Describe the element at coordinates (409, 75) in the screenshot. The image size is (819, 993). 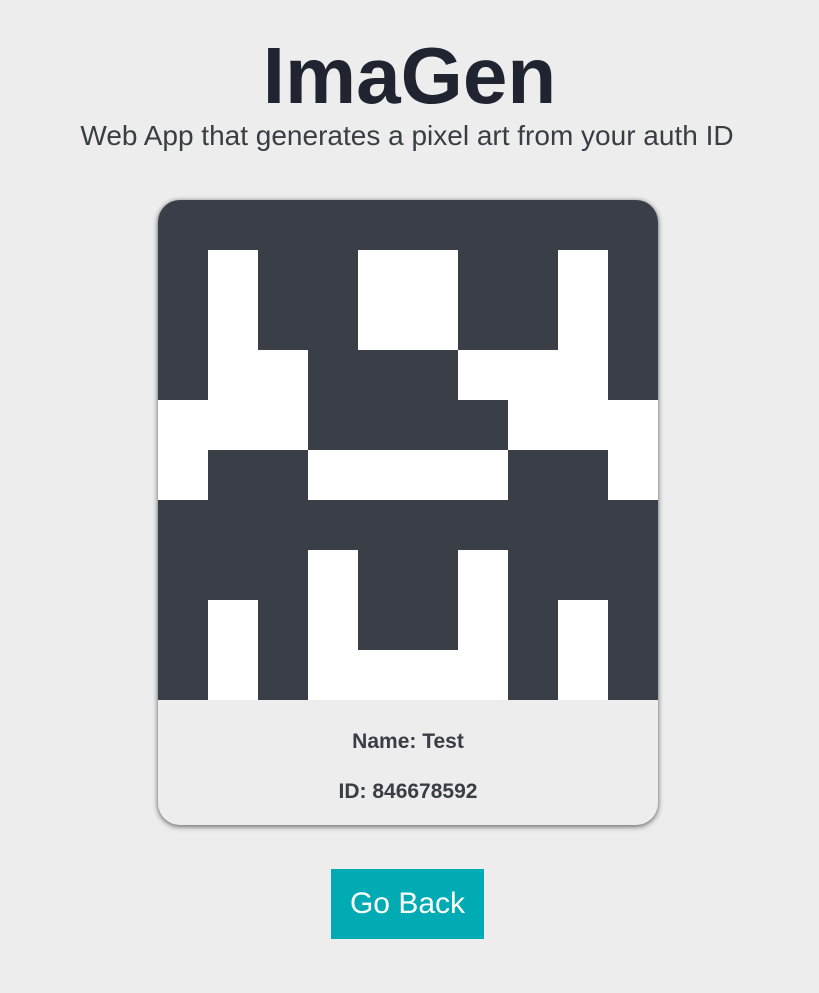
I see `page-title: ImaGen` at that location.